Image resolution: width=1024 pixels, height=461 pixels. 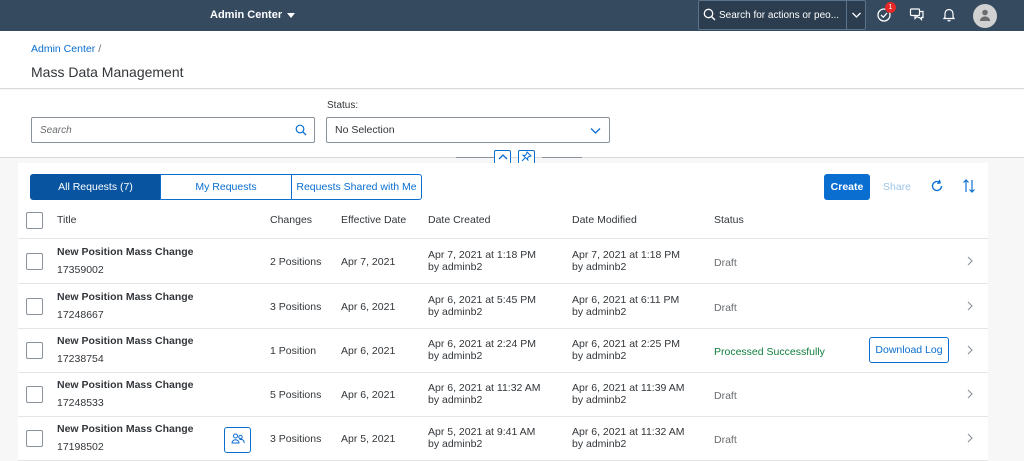 What do you see at coordinates (909, 350) in the screenshot?
I see `download-log-button: Download Log` at bounding box center [909, 350].